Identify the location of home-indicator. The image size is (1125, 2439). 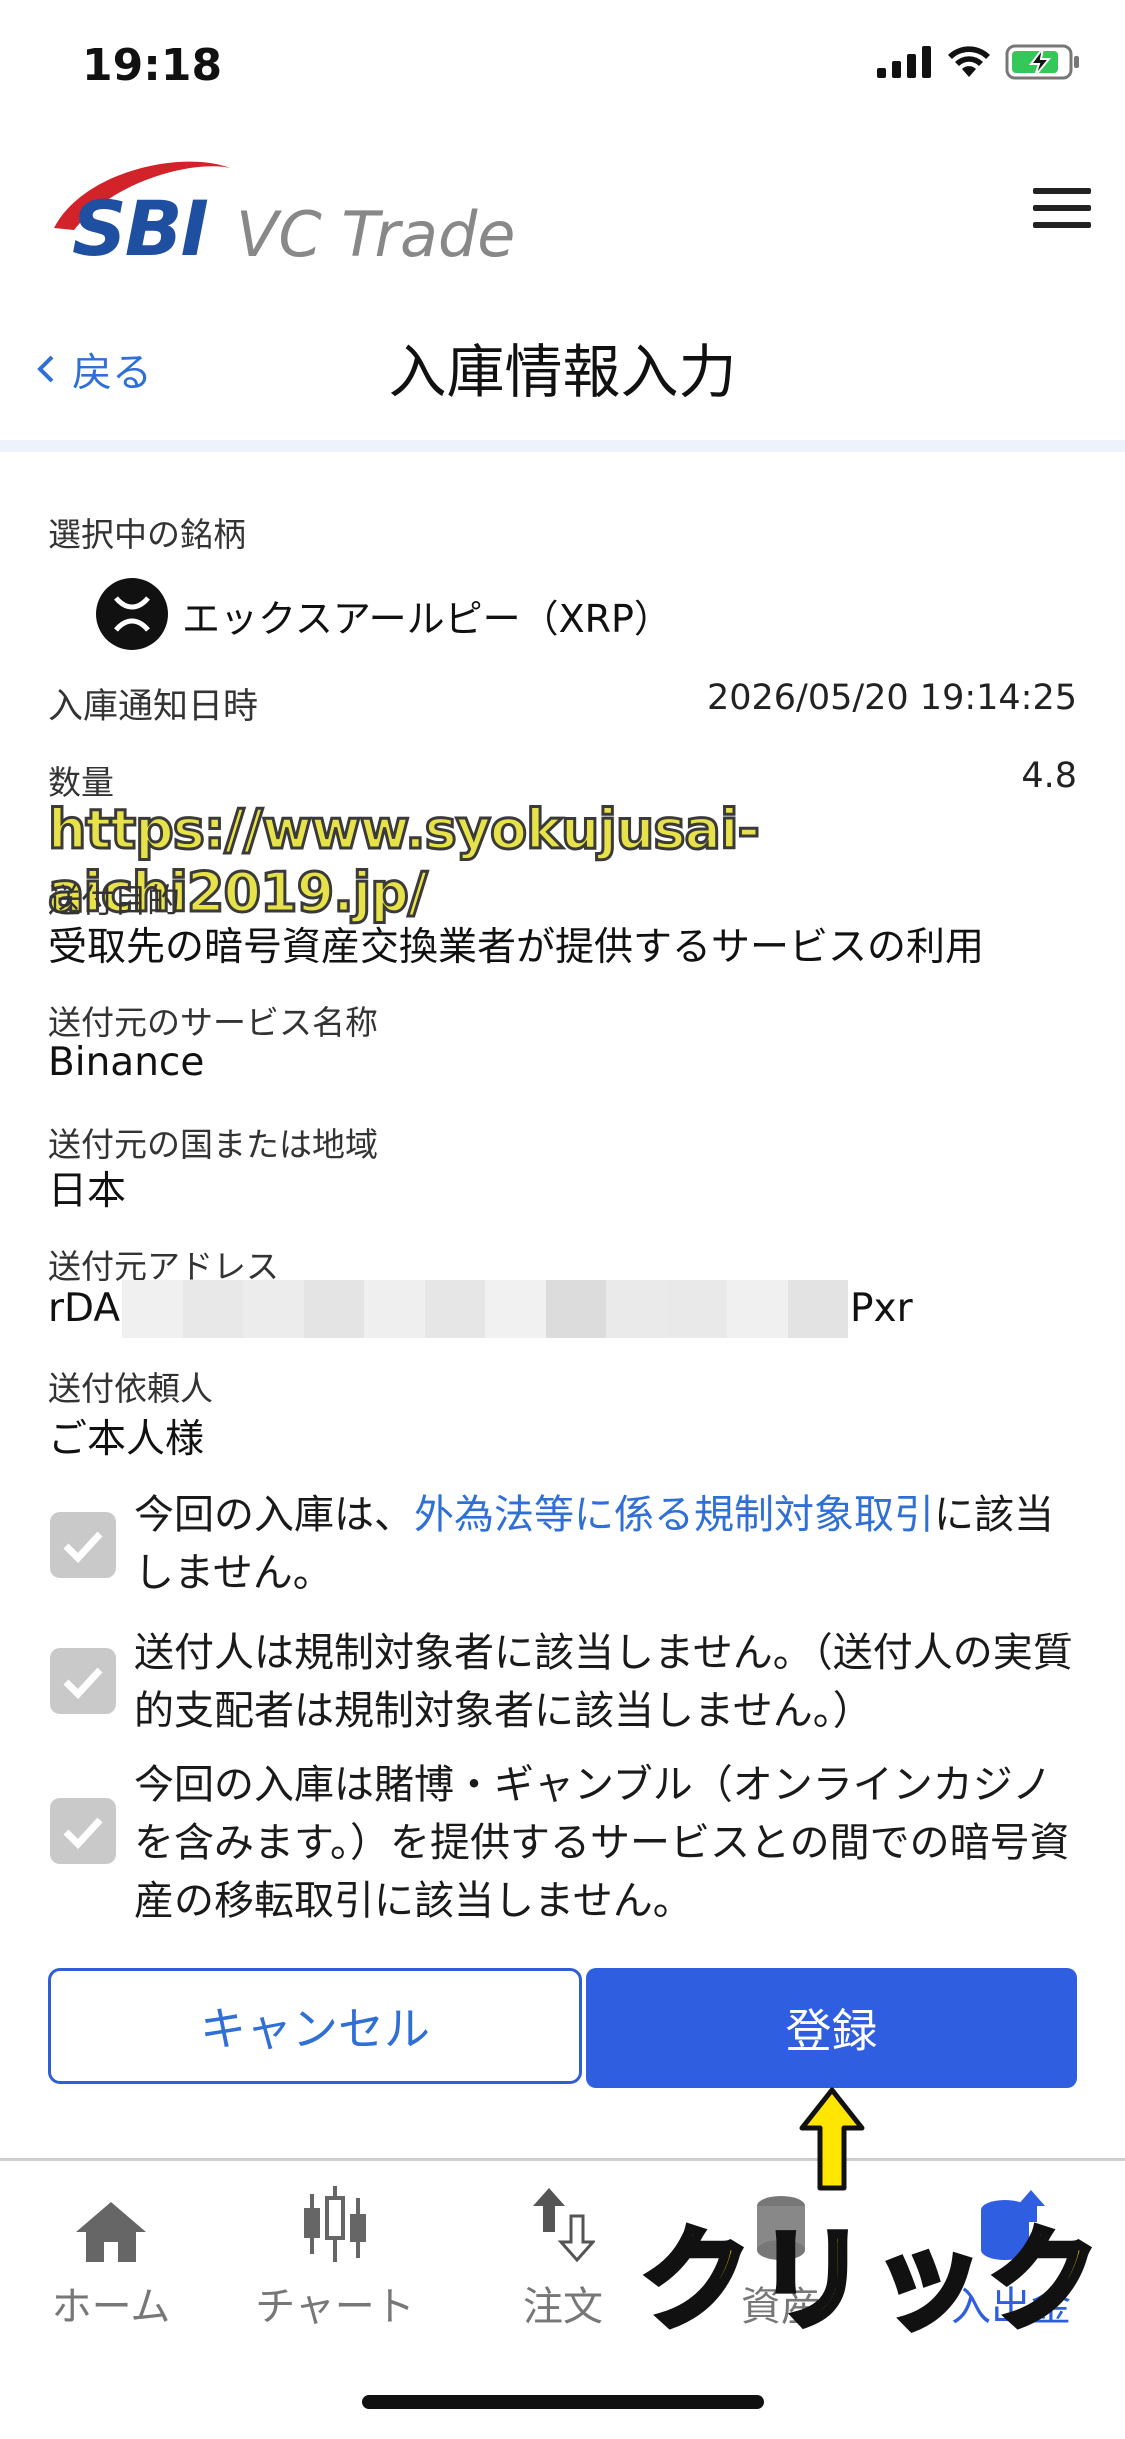
(563, 2402).